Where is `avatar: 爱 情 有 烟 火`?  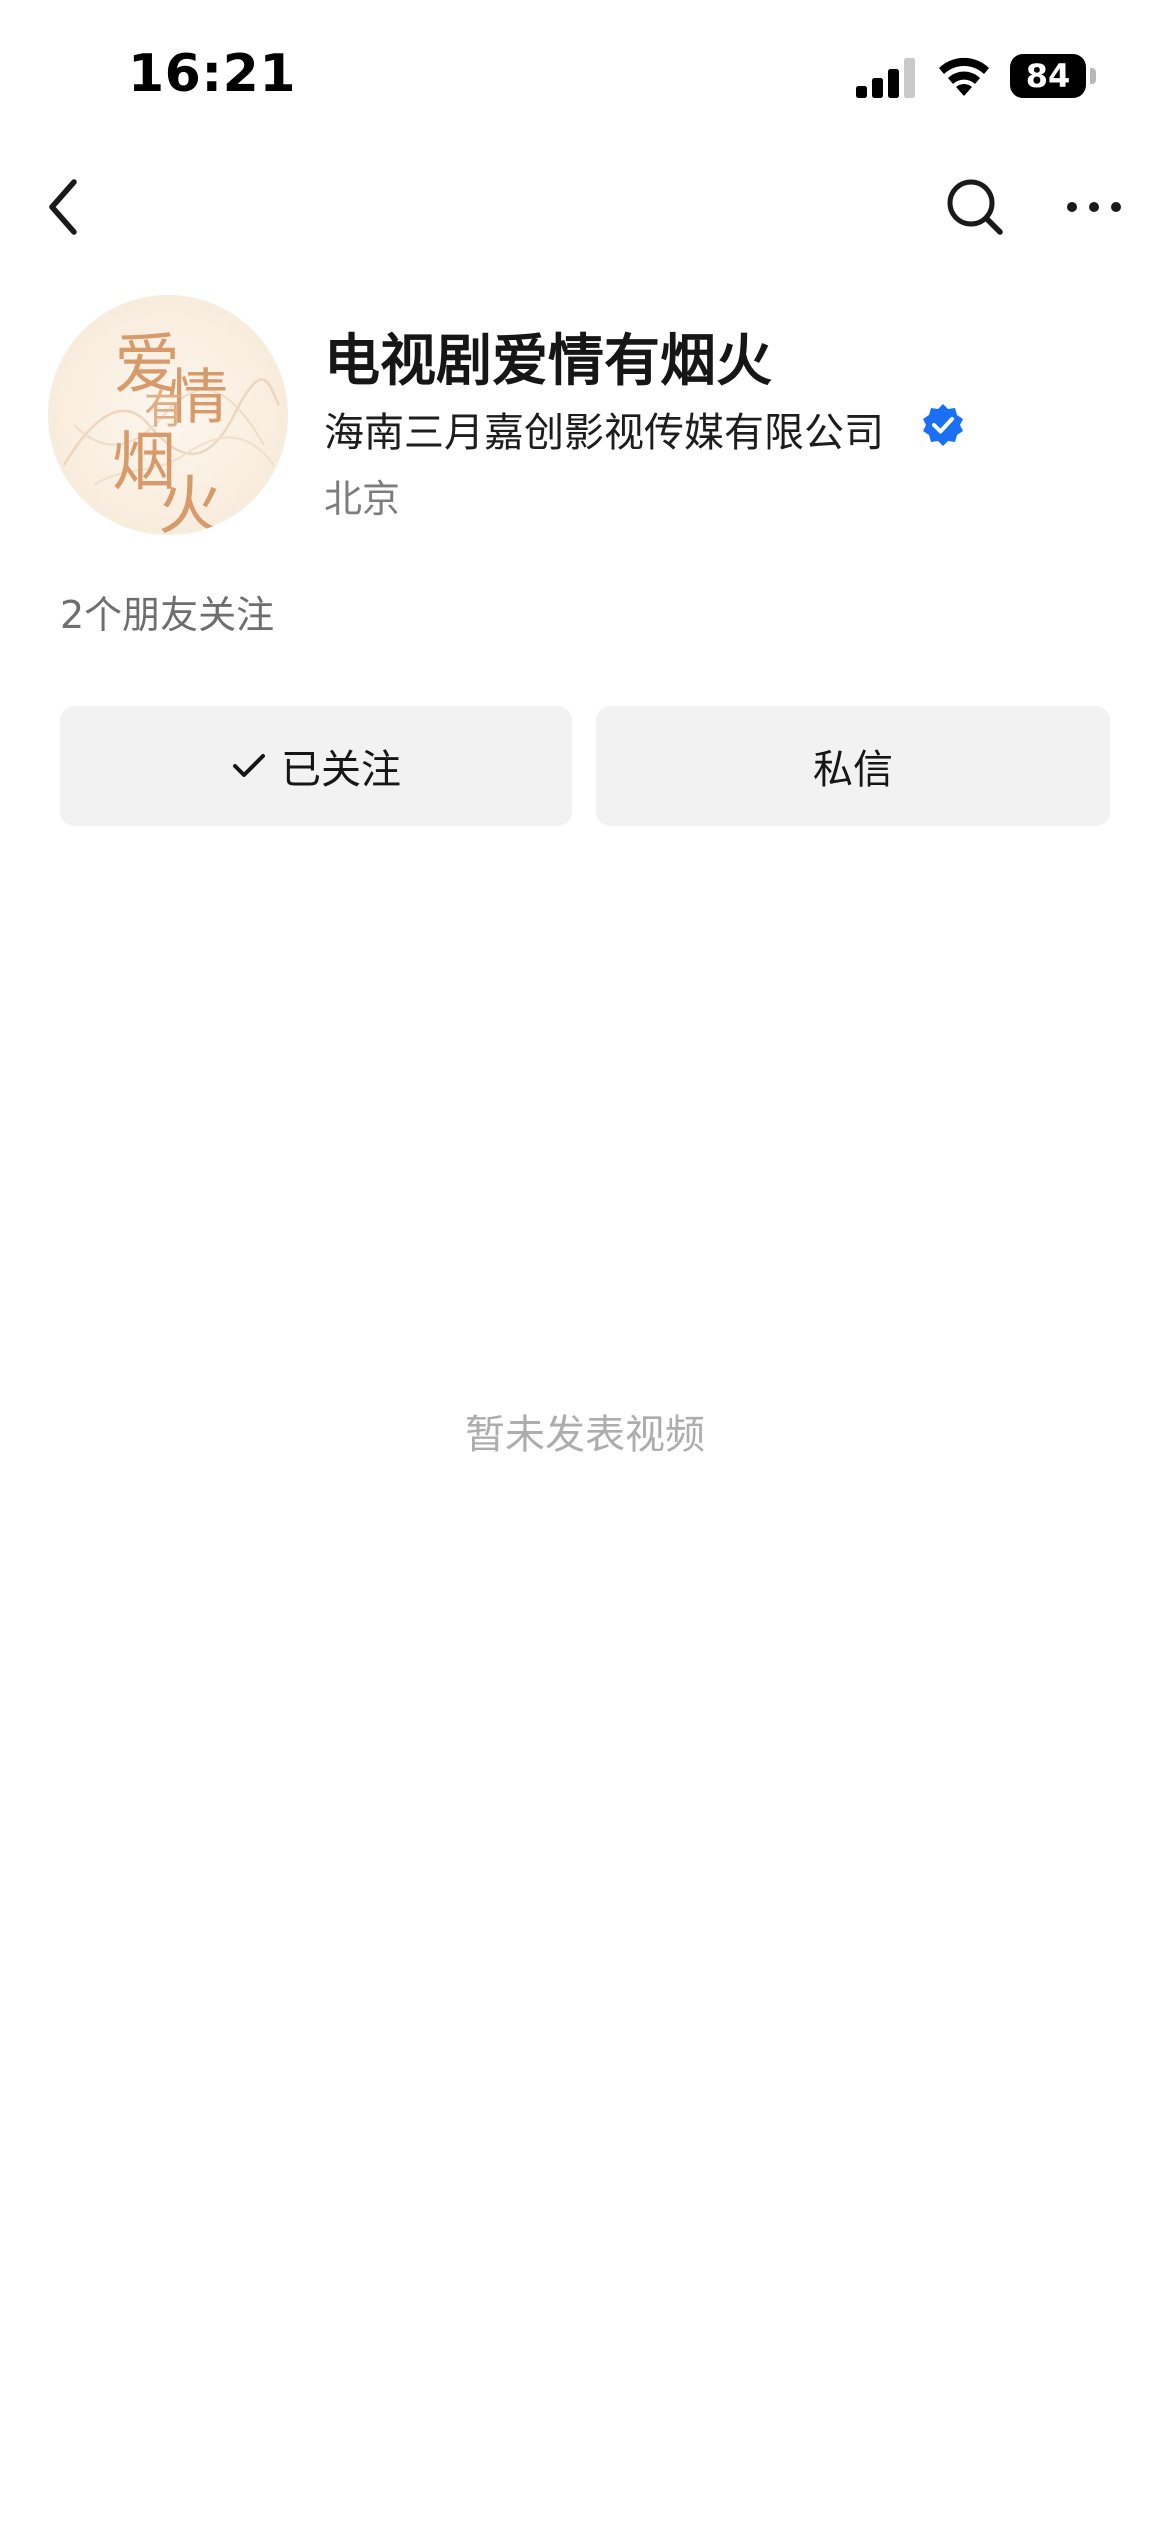
avatar: 爱 情 有 烟 火 is located at coordinates (168, 415).